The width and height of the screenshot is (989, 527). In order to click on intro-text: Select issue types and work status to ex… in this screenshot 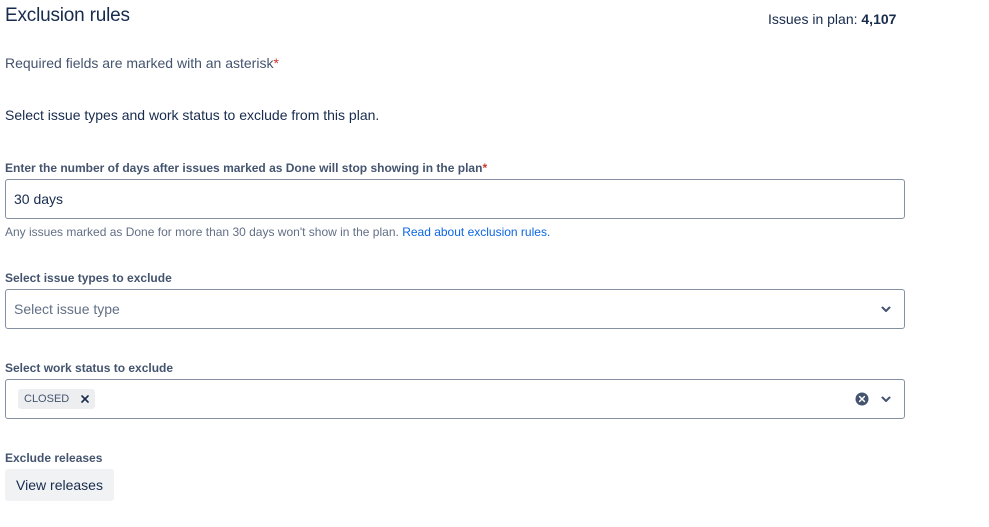, I will do `click(192, 115)`.